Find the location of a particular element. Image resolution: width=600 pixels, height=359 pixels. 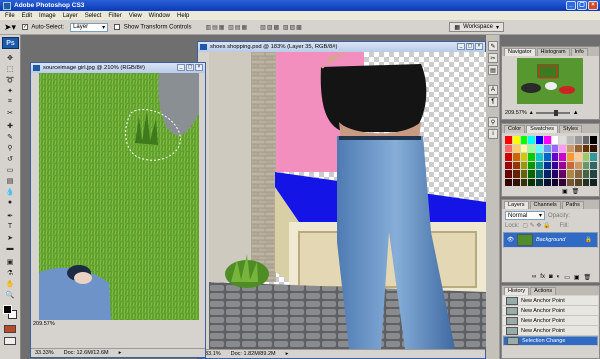

healing-brush-tool-icon: ✚ is located at coordinates (10, 125).